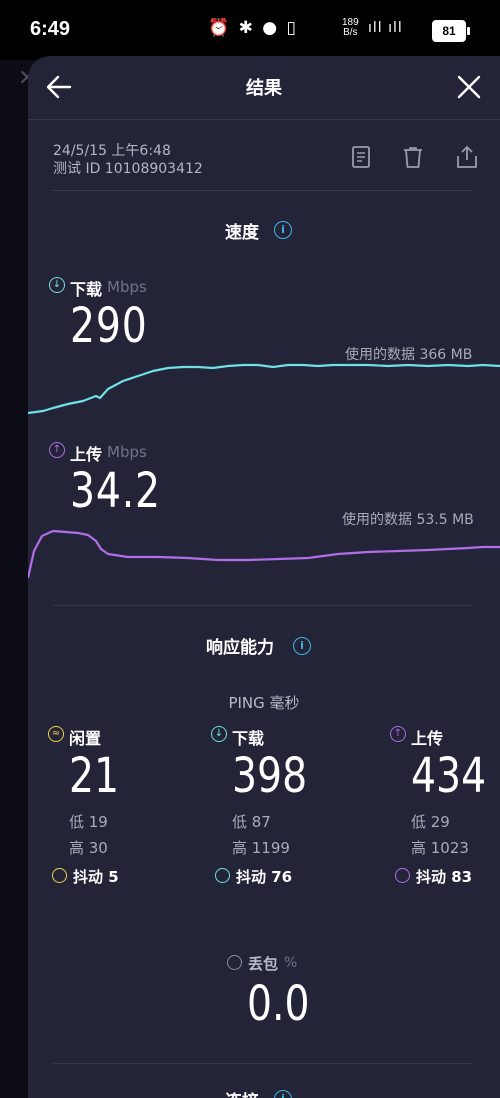 The height and width of the screenshot is (1098, 500). I want to click on status-time: 6:49, so click(50, 29).